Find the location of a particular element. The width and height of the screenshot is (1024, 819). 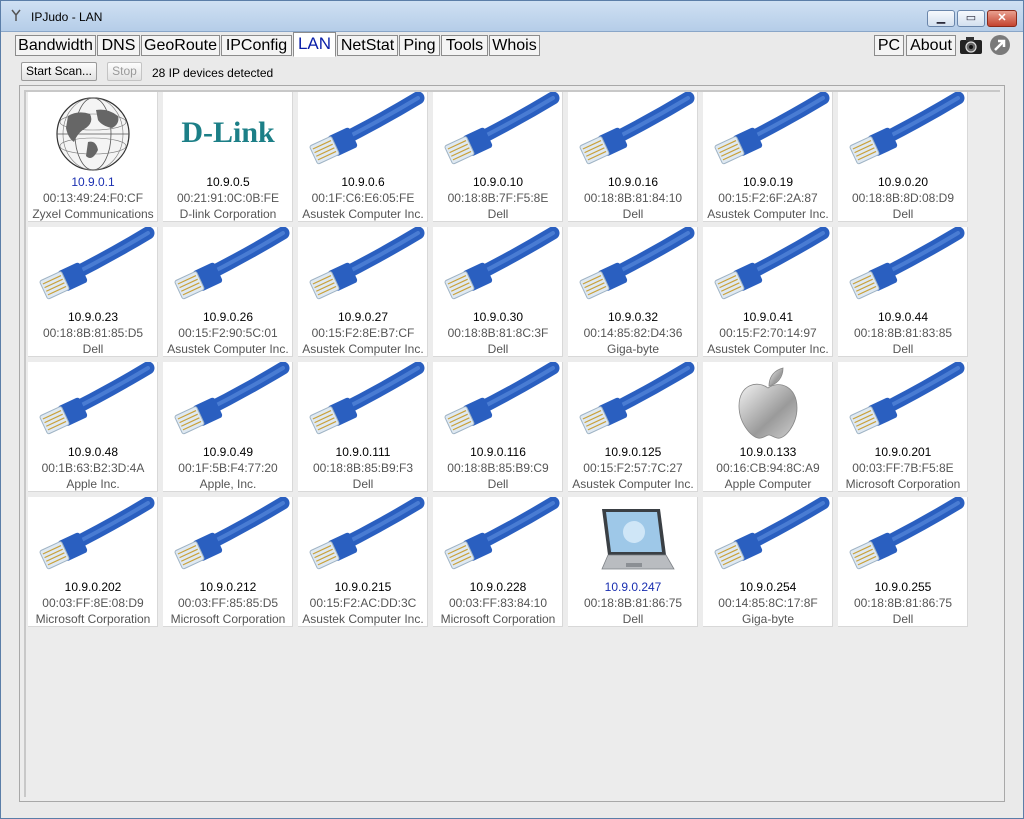

device-card: 10.9.0.16 00:18:8B:81:84:10 Dell is located at coordinates (633, 157).